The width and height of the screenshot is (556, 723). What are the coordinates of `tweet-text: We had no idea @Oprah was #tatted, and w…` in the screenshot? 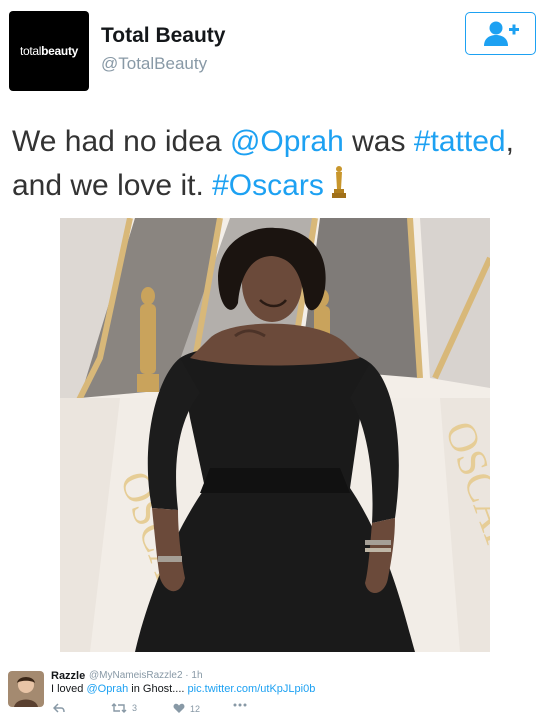 It's located at (277, 166).